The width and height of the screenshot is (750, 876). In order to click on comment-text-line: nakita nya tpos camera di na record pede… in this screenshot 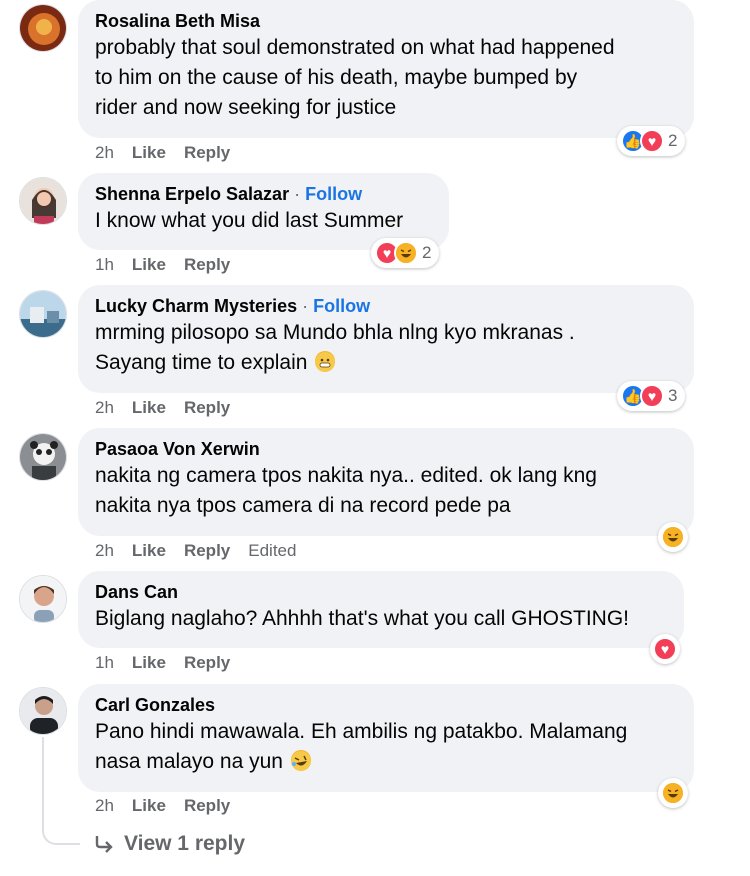, I will do `click(303, 505)`.